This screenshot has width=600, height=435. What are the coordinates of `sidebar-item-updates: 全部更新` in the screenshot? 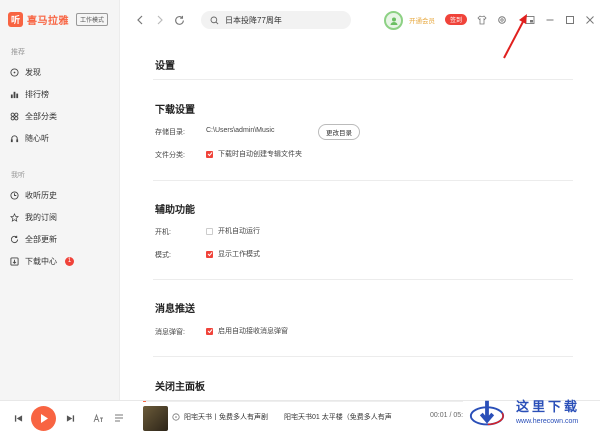 It's located at (33, 239).